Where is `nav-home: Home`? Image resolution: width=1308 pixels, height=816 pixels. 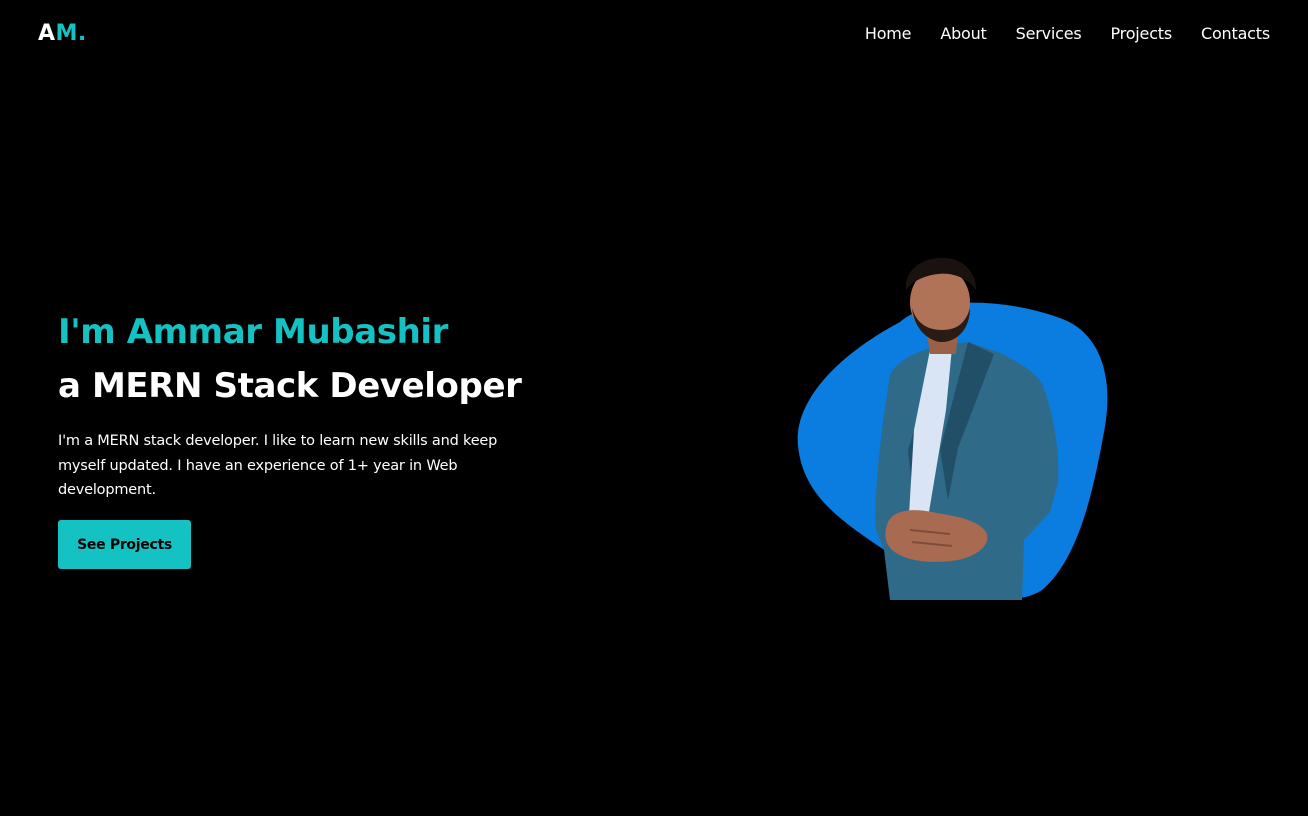 nav-home: Home is located at coordinates (888, 34).